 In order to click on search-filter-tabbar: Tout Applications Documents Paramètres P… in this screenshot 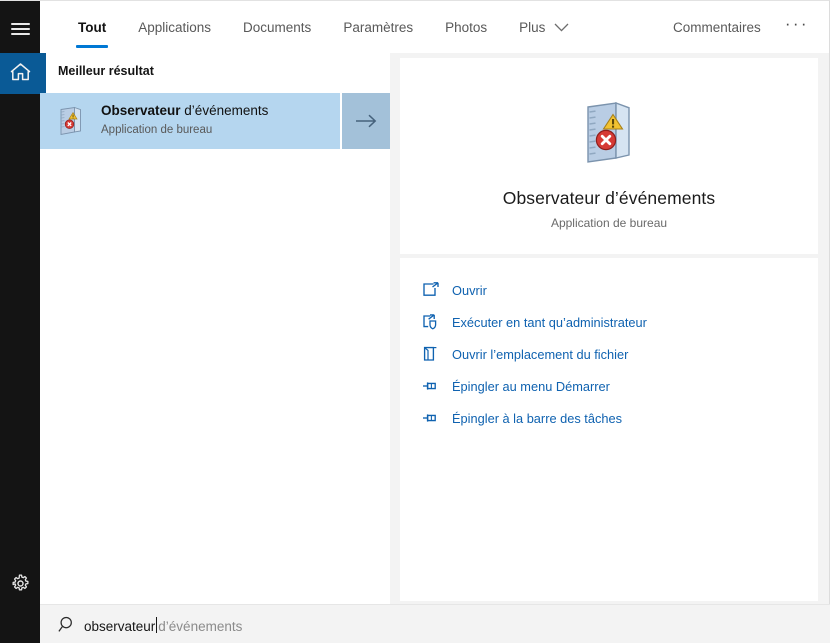, I will do `click(434, 27)`.